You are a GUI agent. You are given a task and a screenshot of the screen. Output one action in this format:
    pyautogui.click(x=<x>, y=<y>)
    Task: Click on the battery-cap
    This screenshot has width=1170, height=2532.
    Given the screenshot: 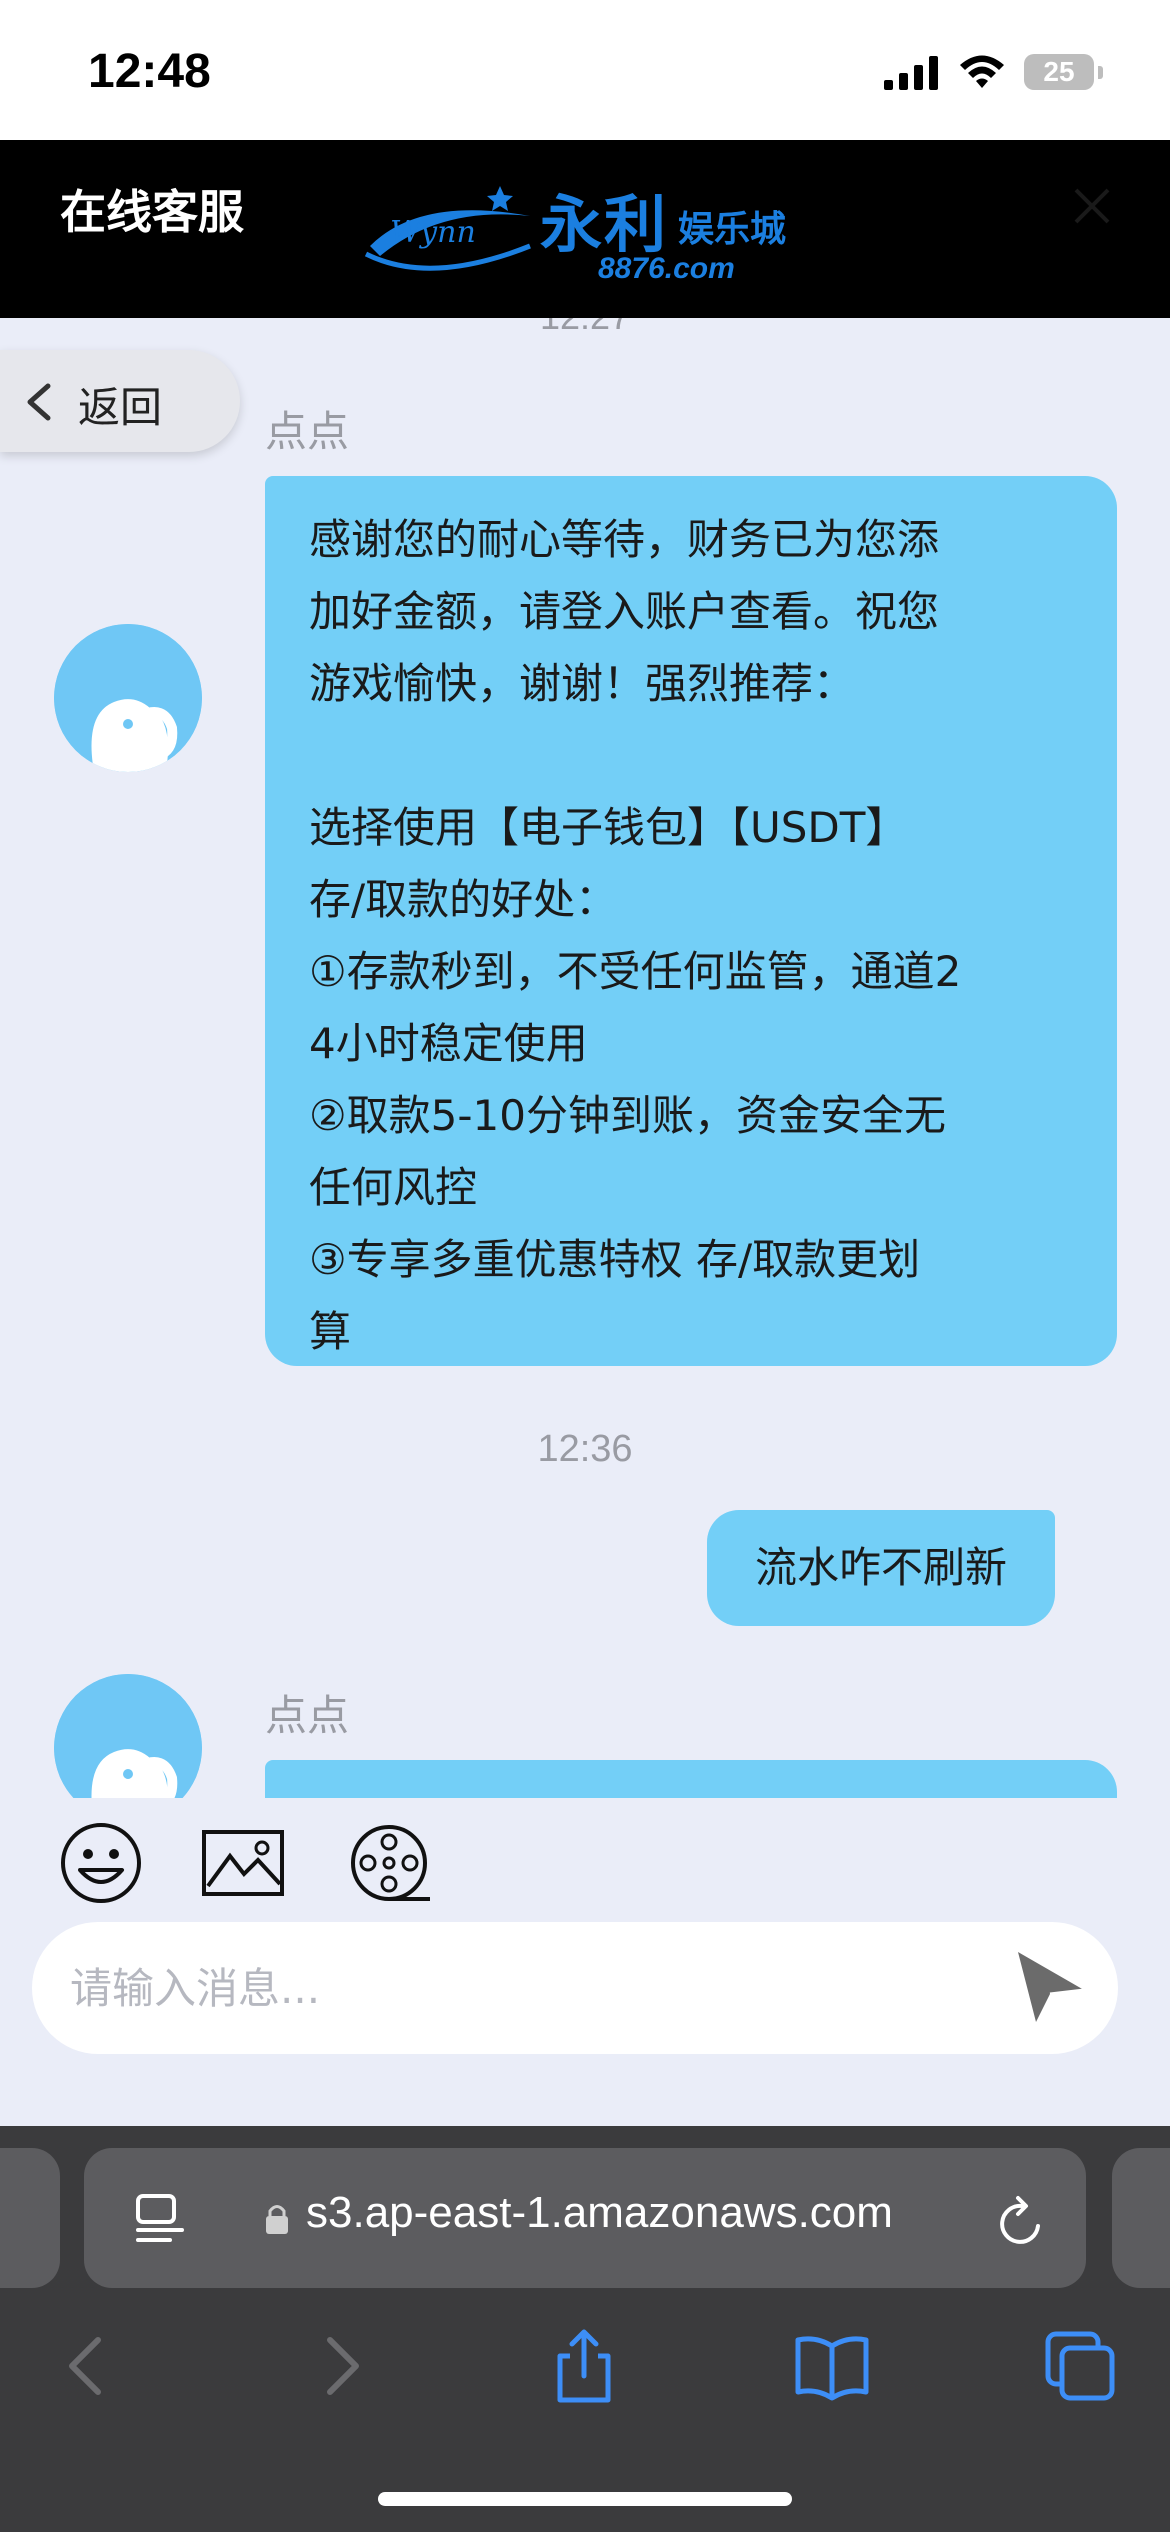 What is the action you would take?
    pyautogui.click(x=1100, y=72)
    